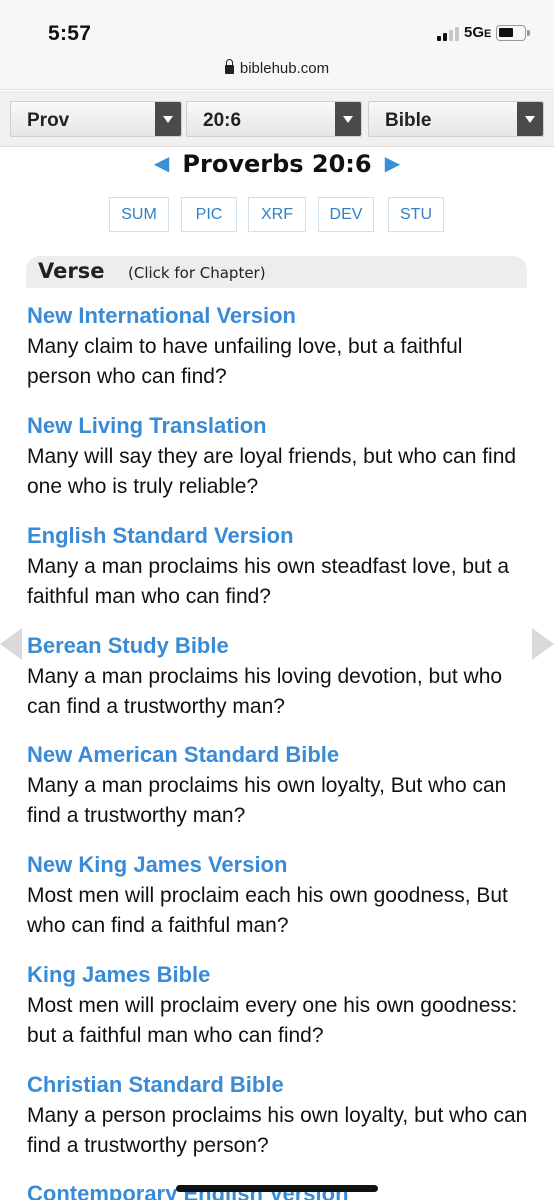 The width and height of the screenshot is (554, 1200). Describe the element at coordinates (279, 755) in the screenshot. I see `version-link: New American Standard Bible` at that location.